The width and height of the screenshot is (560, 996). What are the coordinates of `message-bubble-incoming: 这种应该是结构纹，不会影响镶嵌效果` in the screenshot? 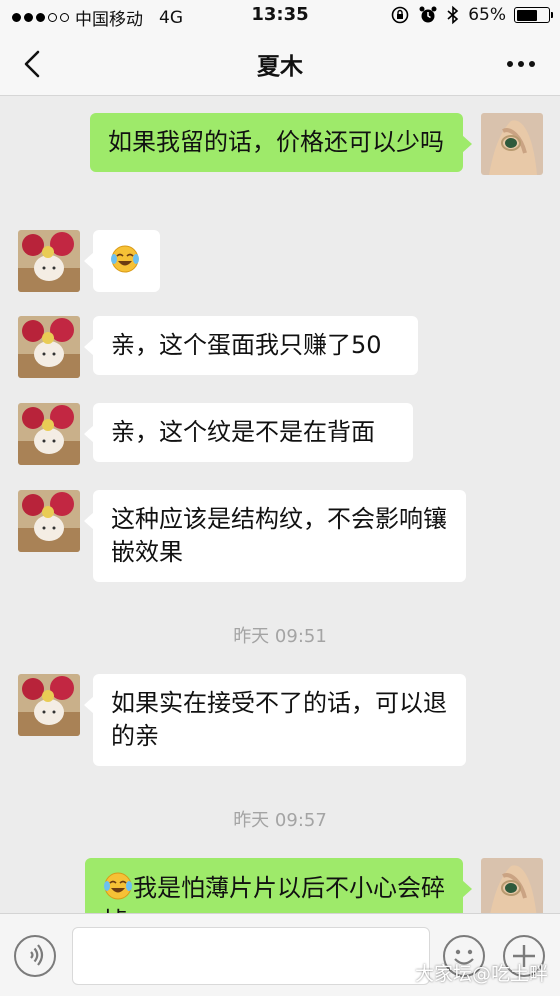 It's located at (275, 536).